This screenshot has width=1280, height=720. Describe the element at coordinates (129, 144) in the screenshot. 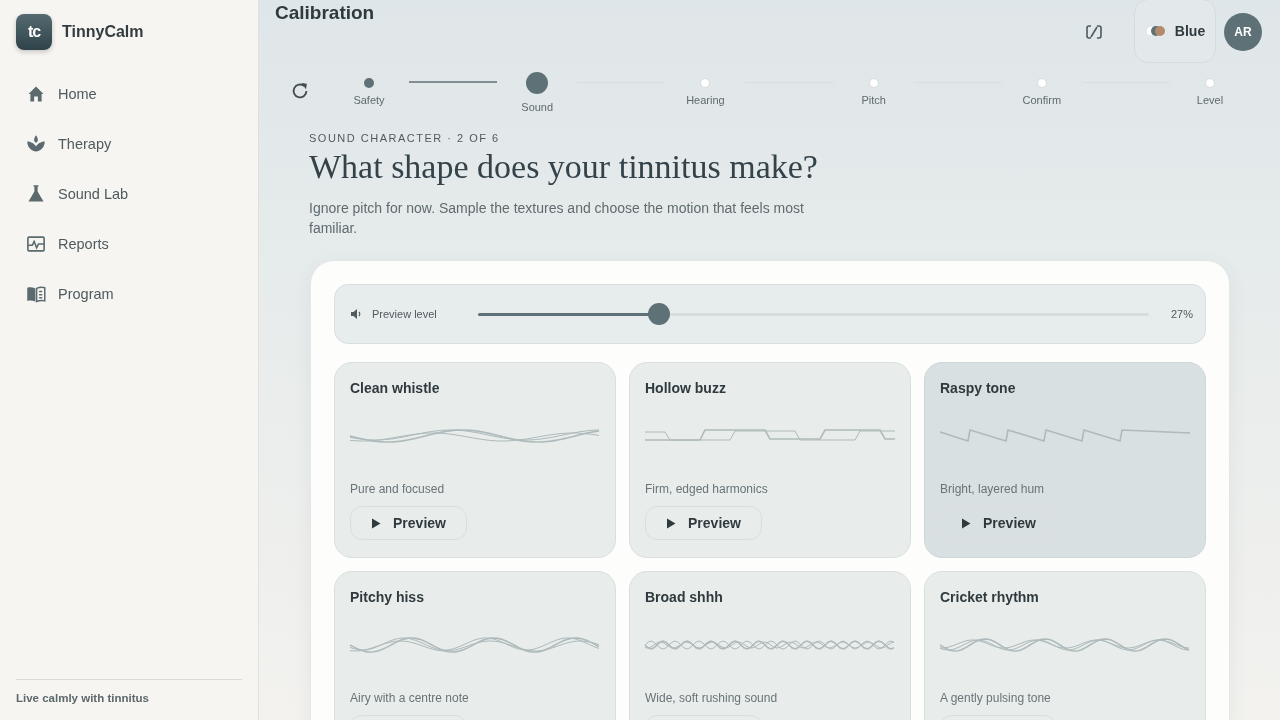

I see `nav-item: Therapy` at that location.